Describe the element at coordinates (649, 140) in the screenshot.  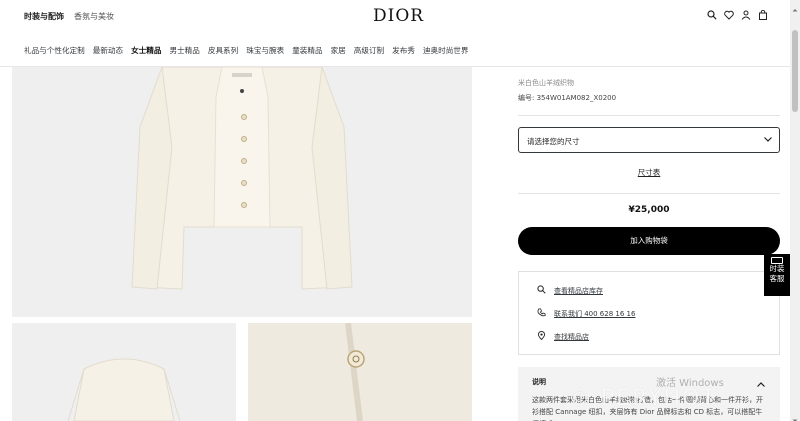
I see `size-select: 请选择您的尺寸` at that location.